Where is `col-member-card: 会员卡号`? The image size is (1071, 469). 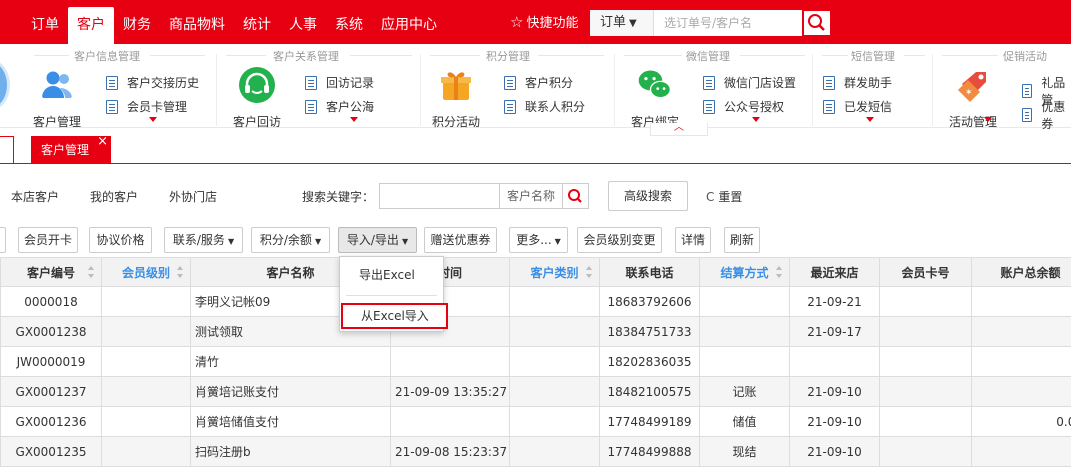
col-member-card: 会员卡号 is located at coordinates (925, 272).